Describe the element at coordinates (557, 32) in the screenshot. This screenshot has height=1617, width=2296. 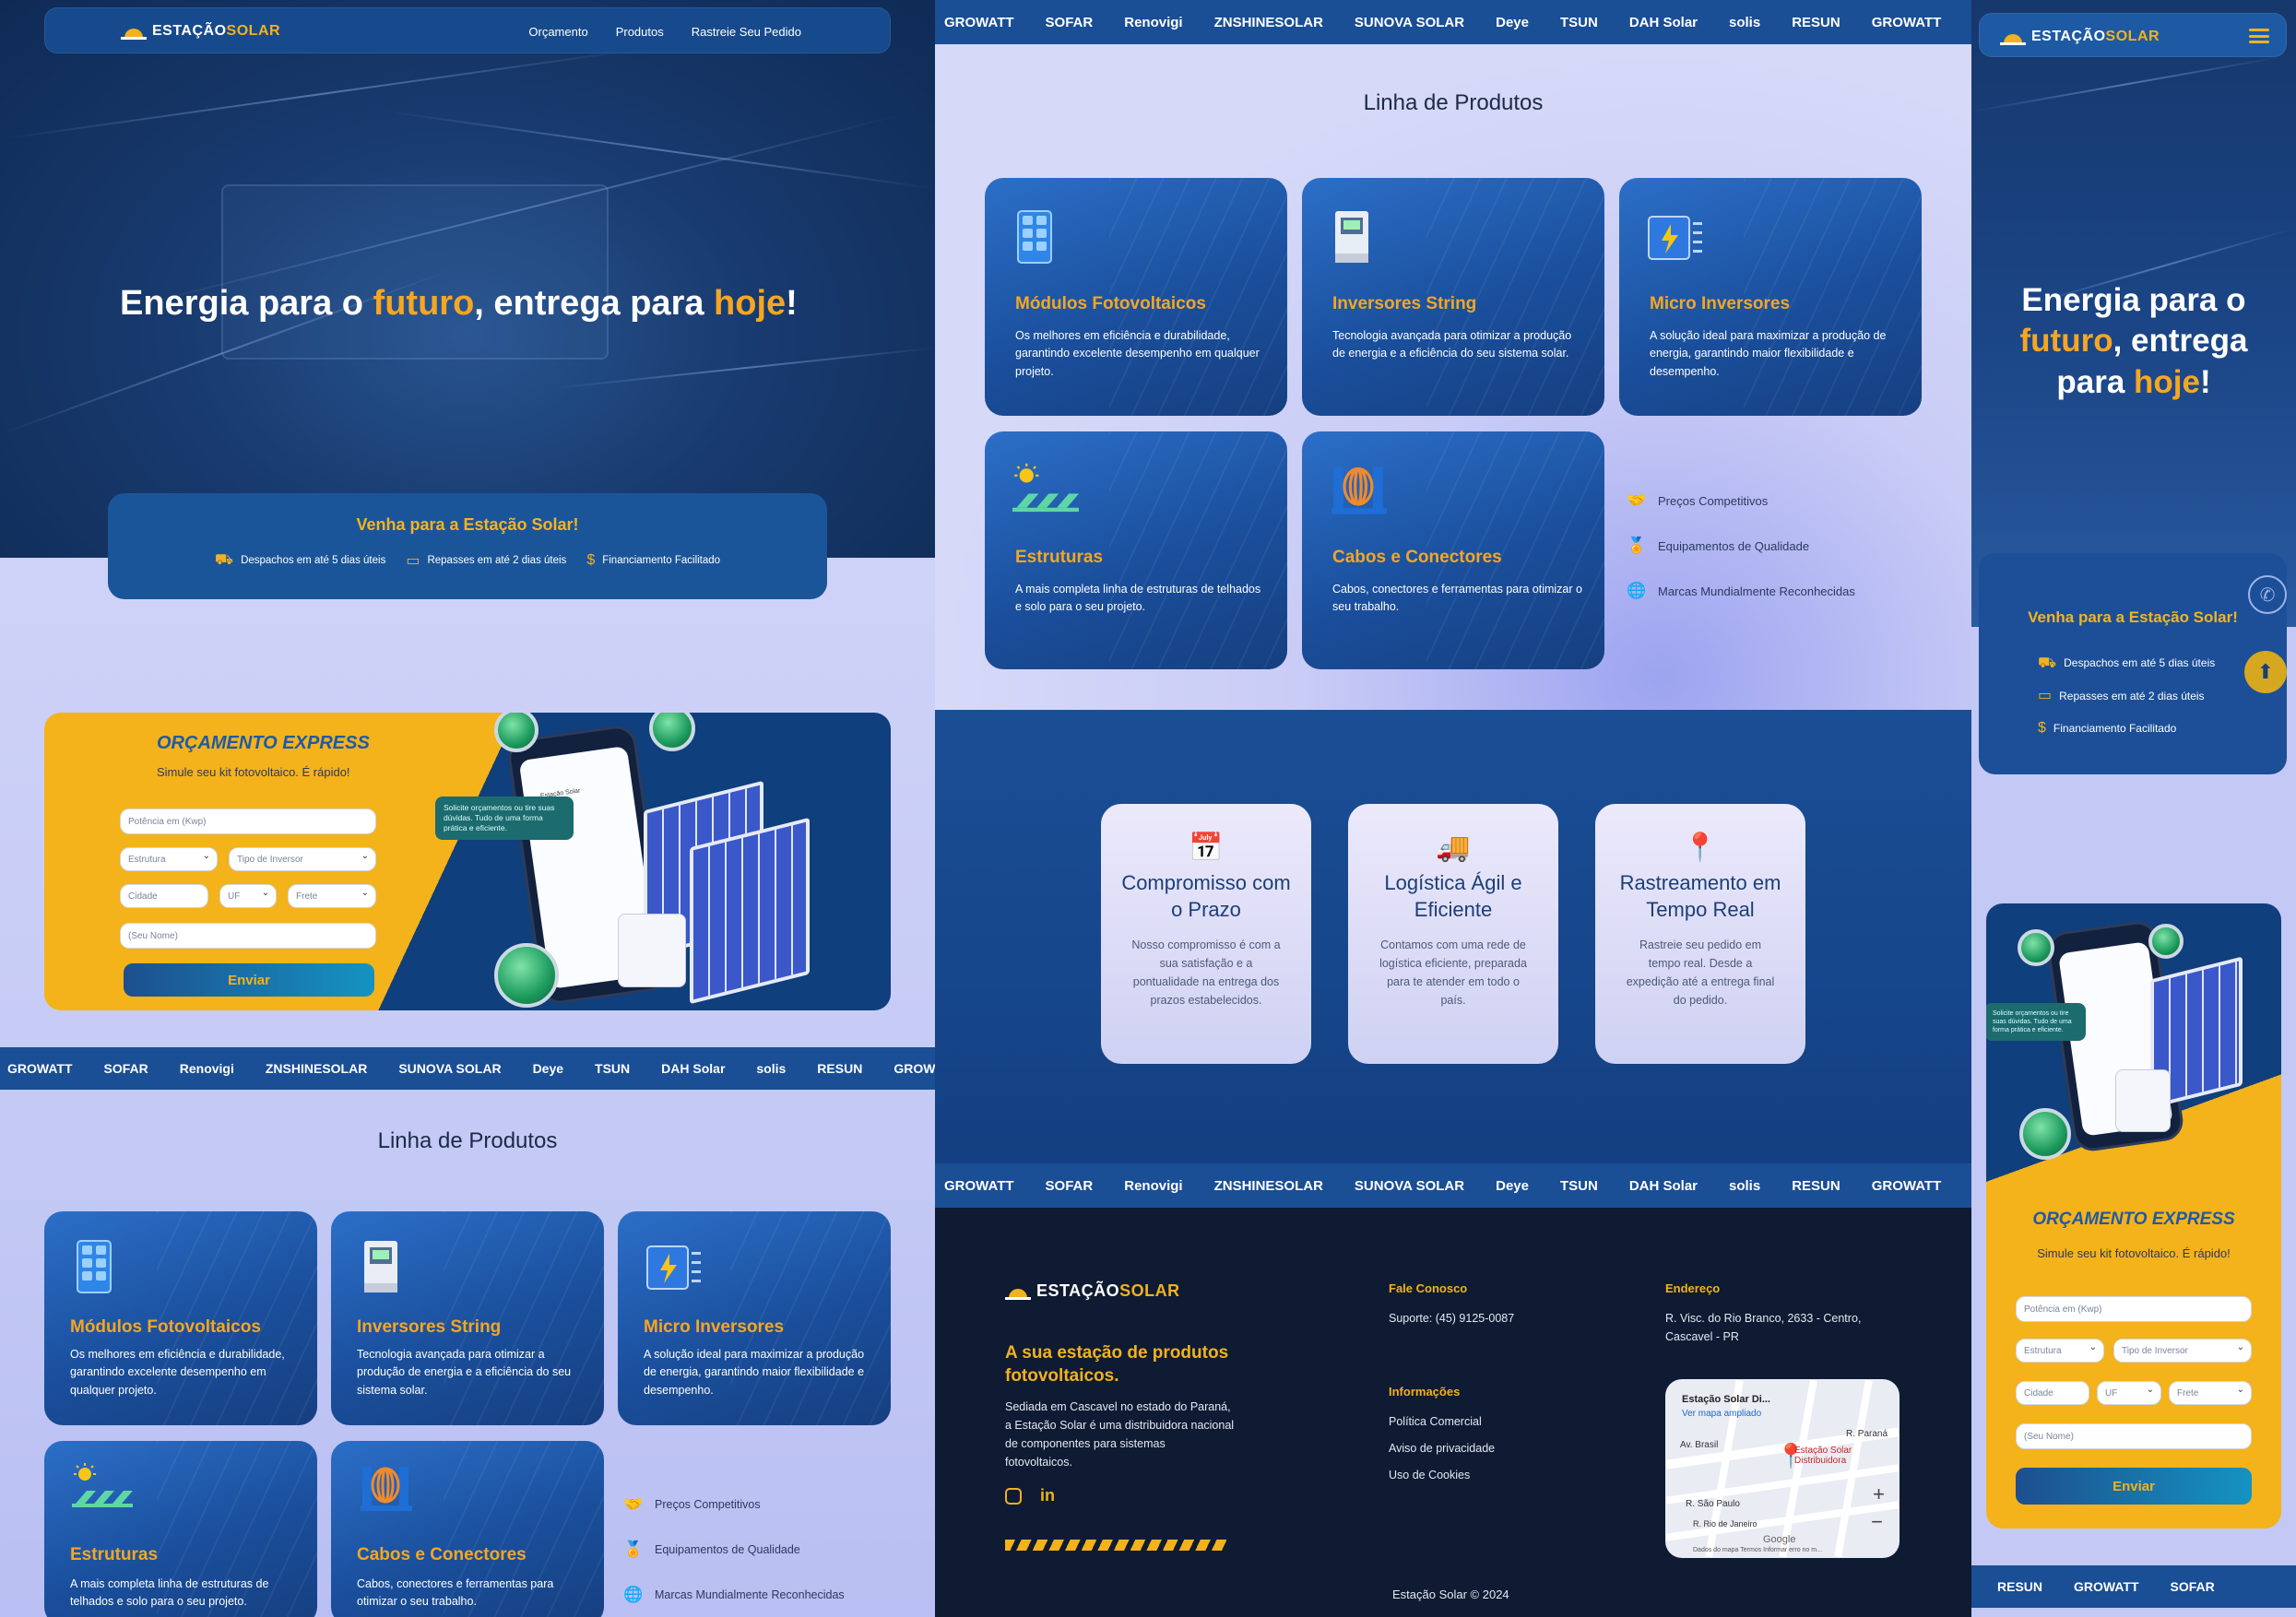
I see `nav-orcamento: Orçamento` at that location.